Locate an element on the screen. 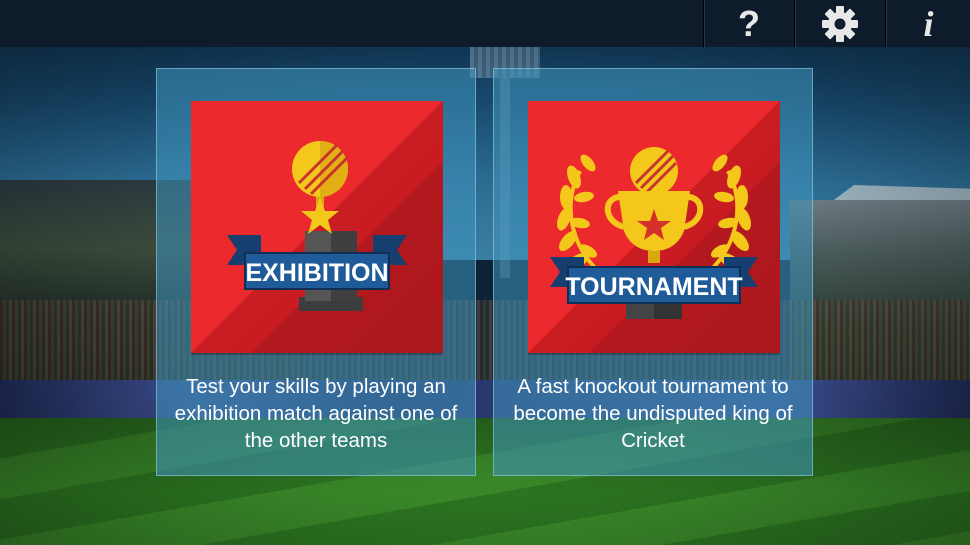  gear-icon is located at coordinates (840, 23).